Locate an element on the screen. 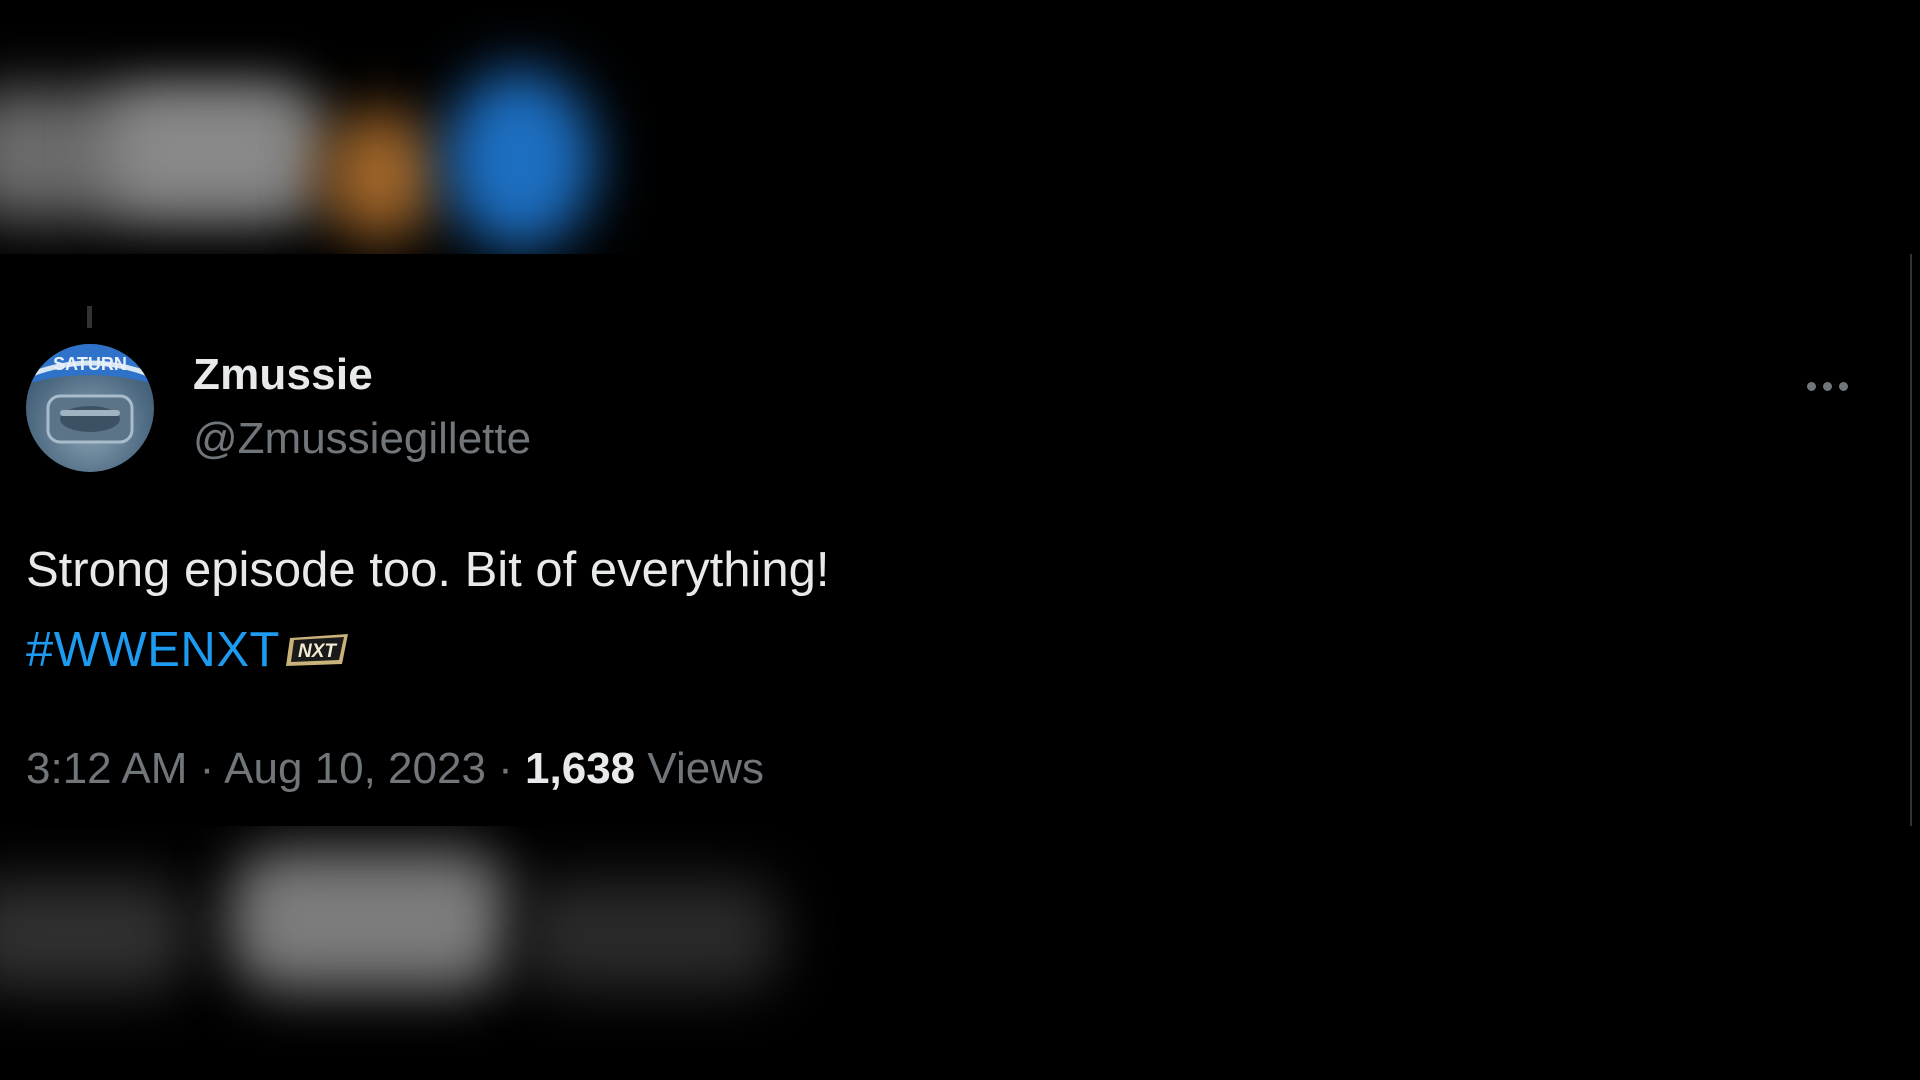  views-count: 1,638 is located at coordinates (580, 768).